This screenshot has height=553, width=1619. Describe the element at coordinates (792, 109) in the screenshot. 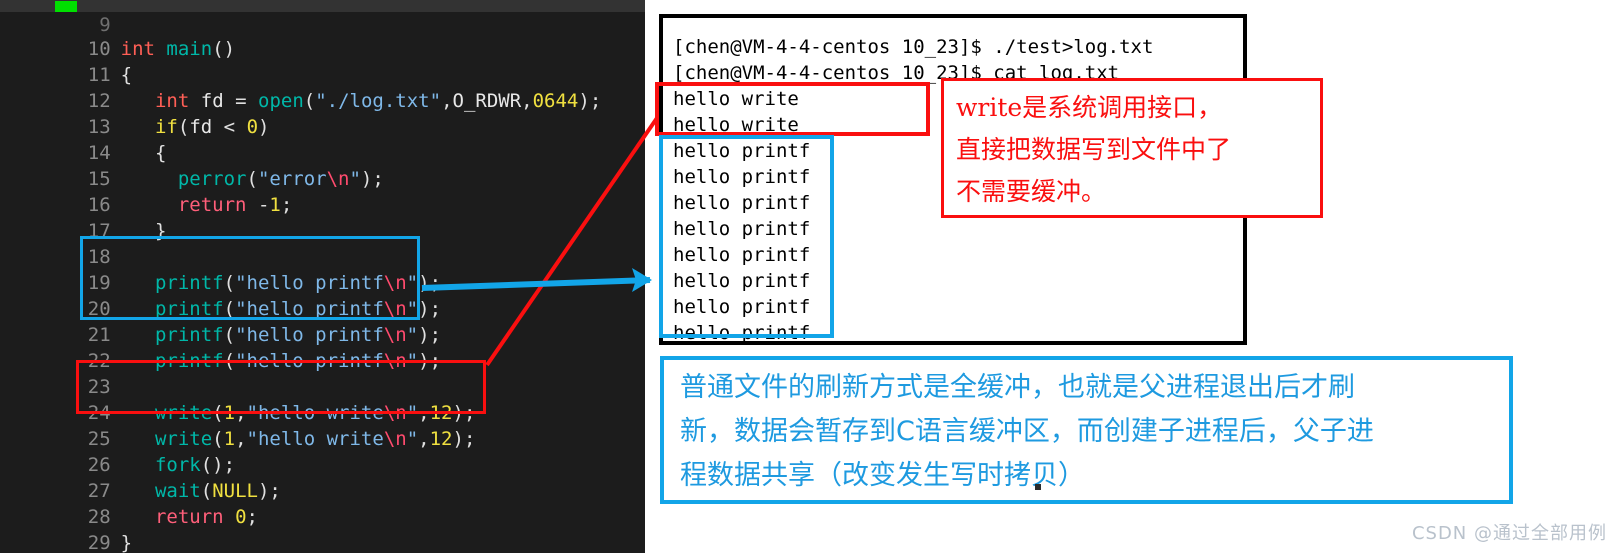

I see `terminal-highlight-box-write` at that location.